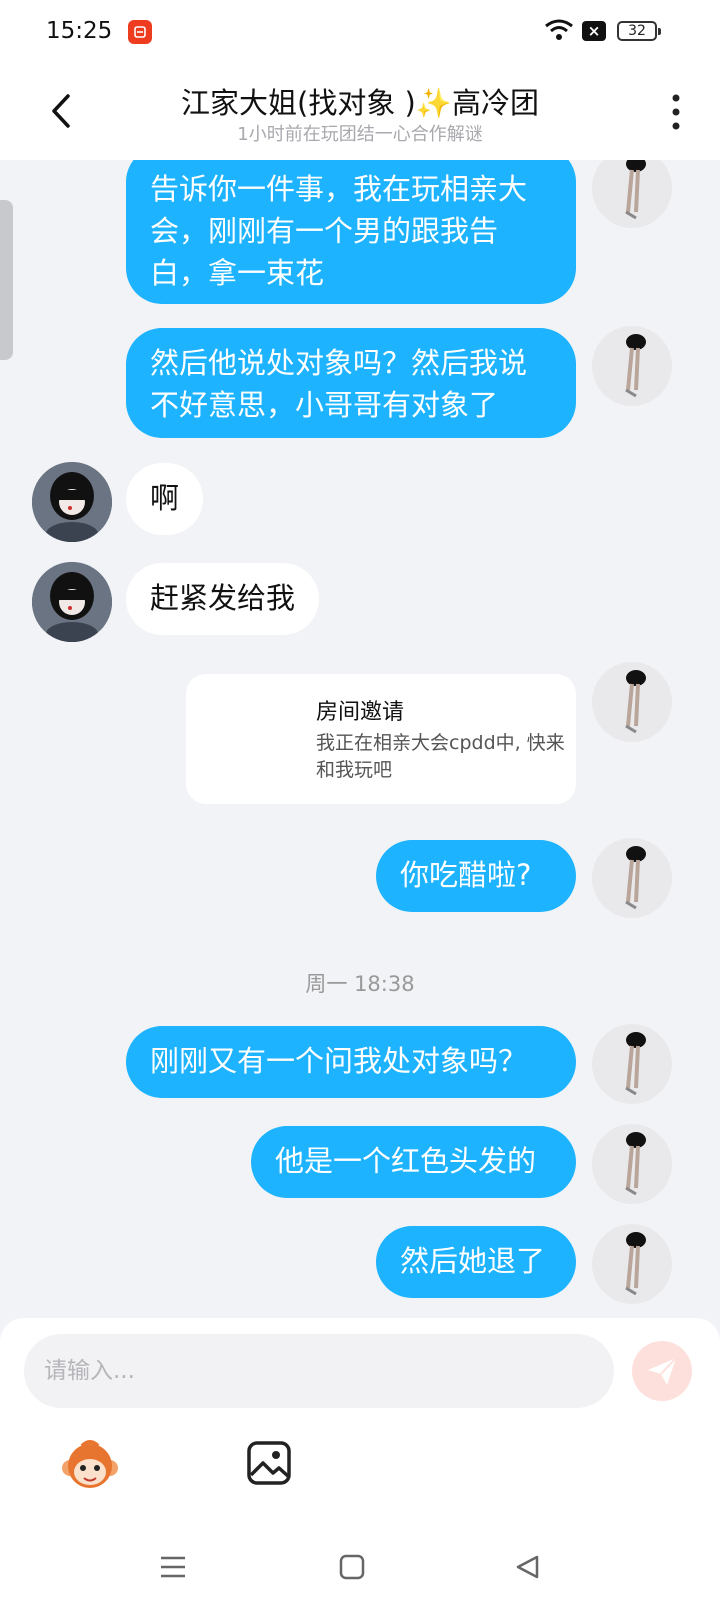 The height and width of the screenshot is (1612, 720). Describe the element at coordinates (473, 1261) in the screenshot. I see `message-text: 然后她退了` at that location.